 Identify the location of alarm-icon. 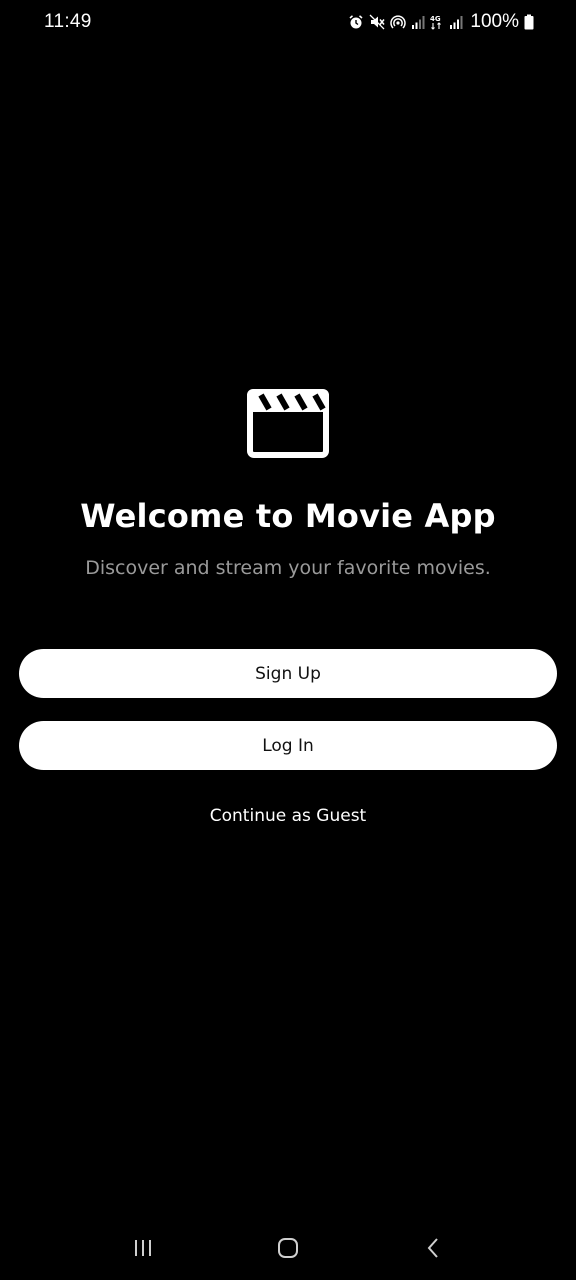
(356, 22).